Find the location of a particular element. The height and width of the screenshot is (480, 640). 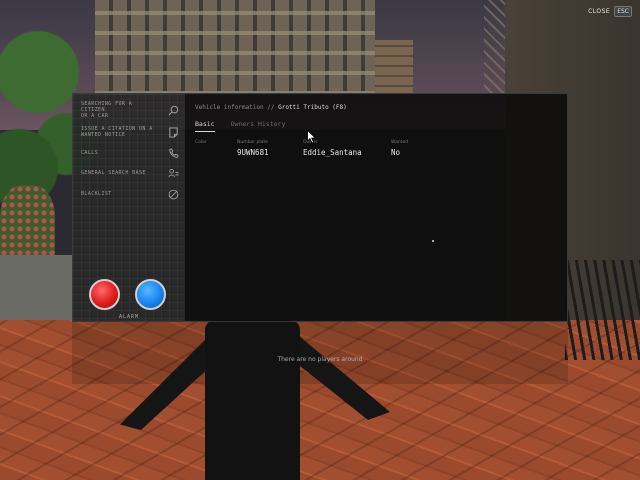

character-body is located at coordinates (252, 400).